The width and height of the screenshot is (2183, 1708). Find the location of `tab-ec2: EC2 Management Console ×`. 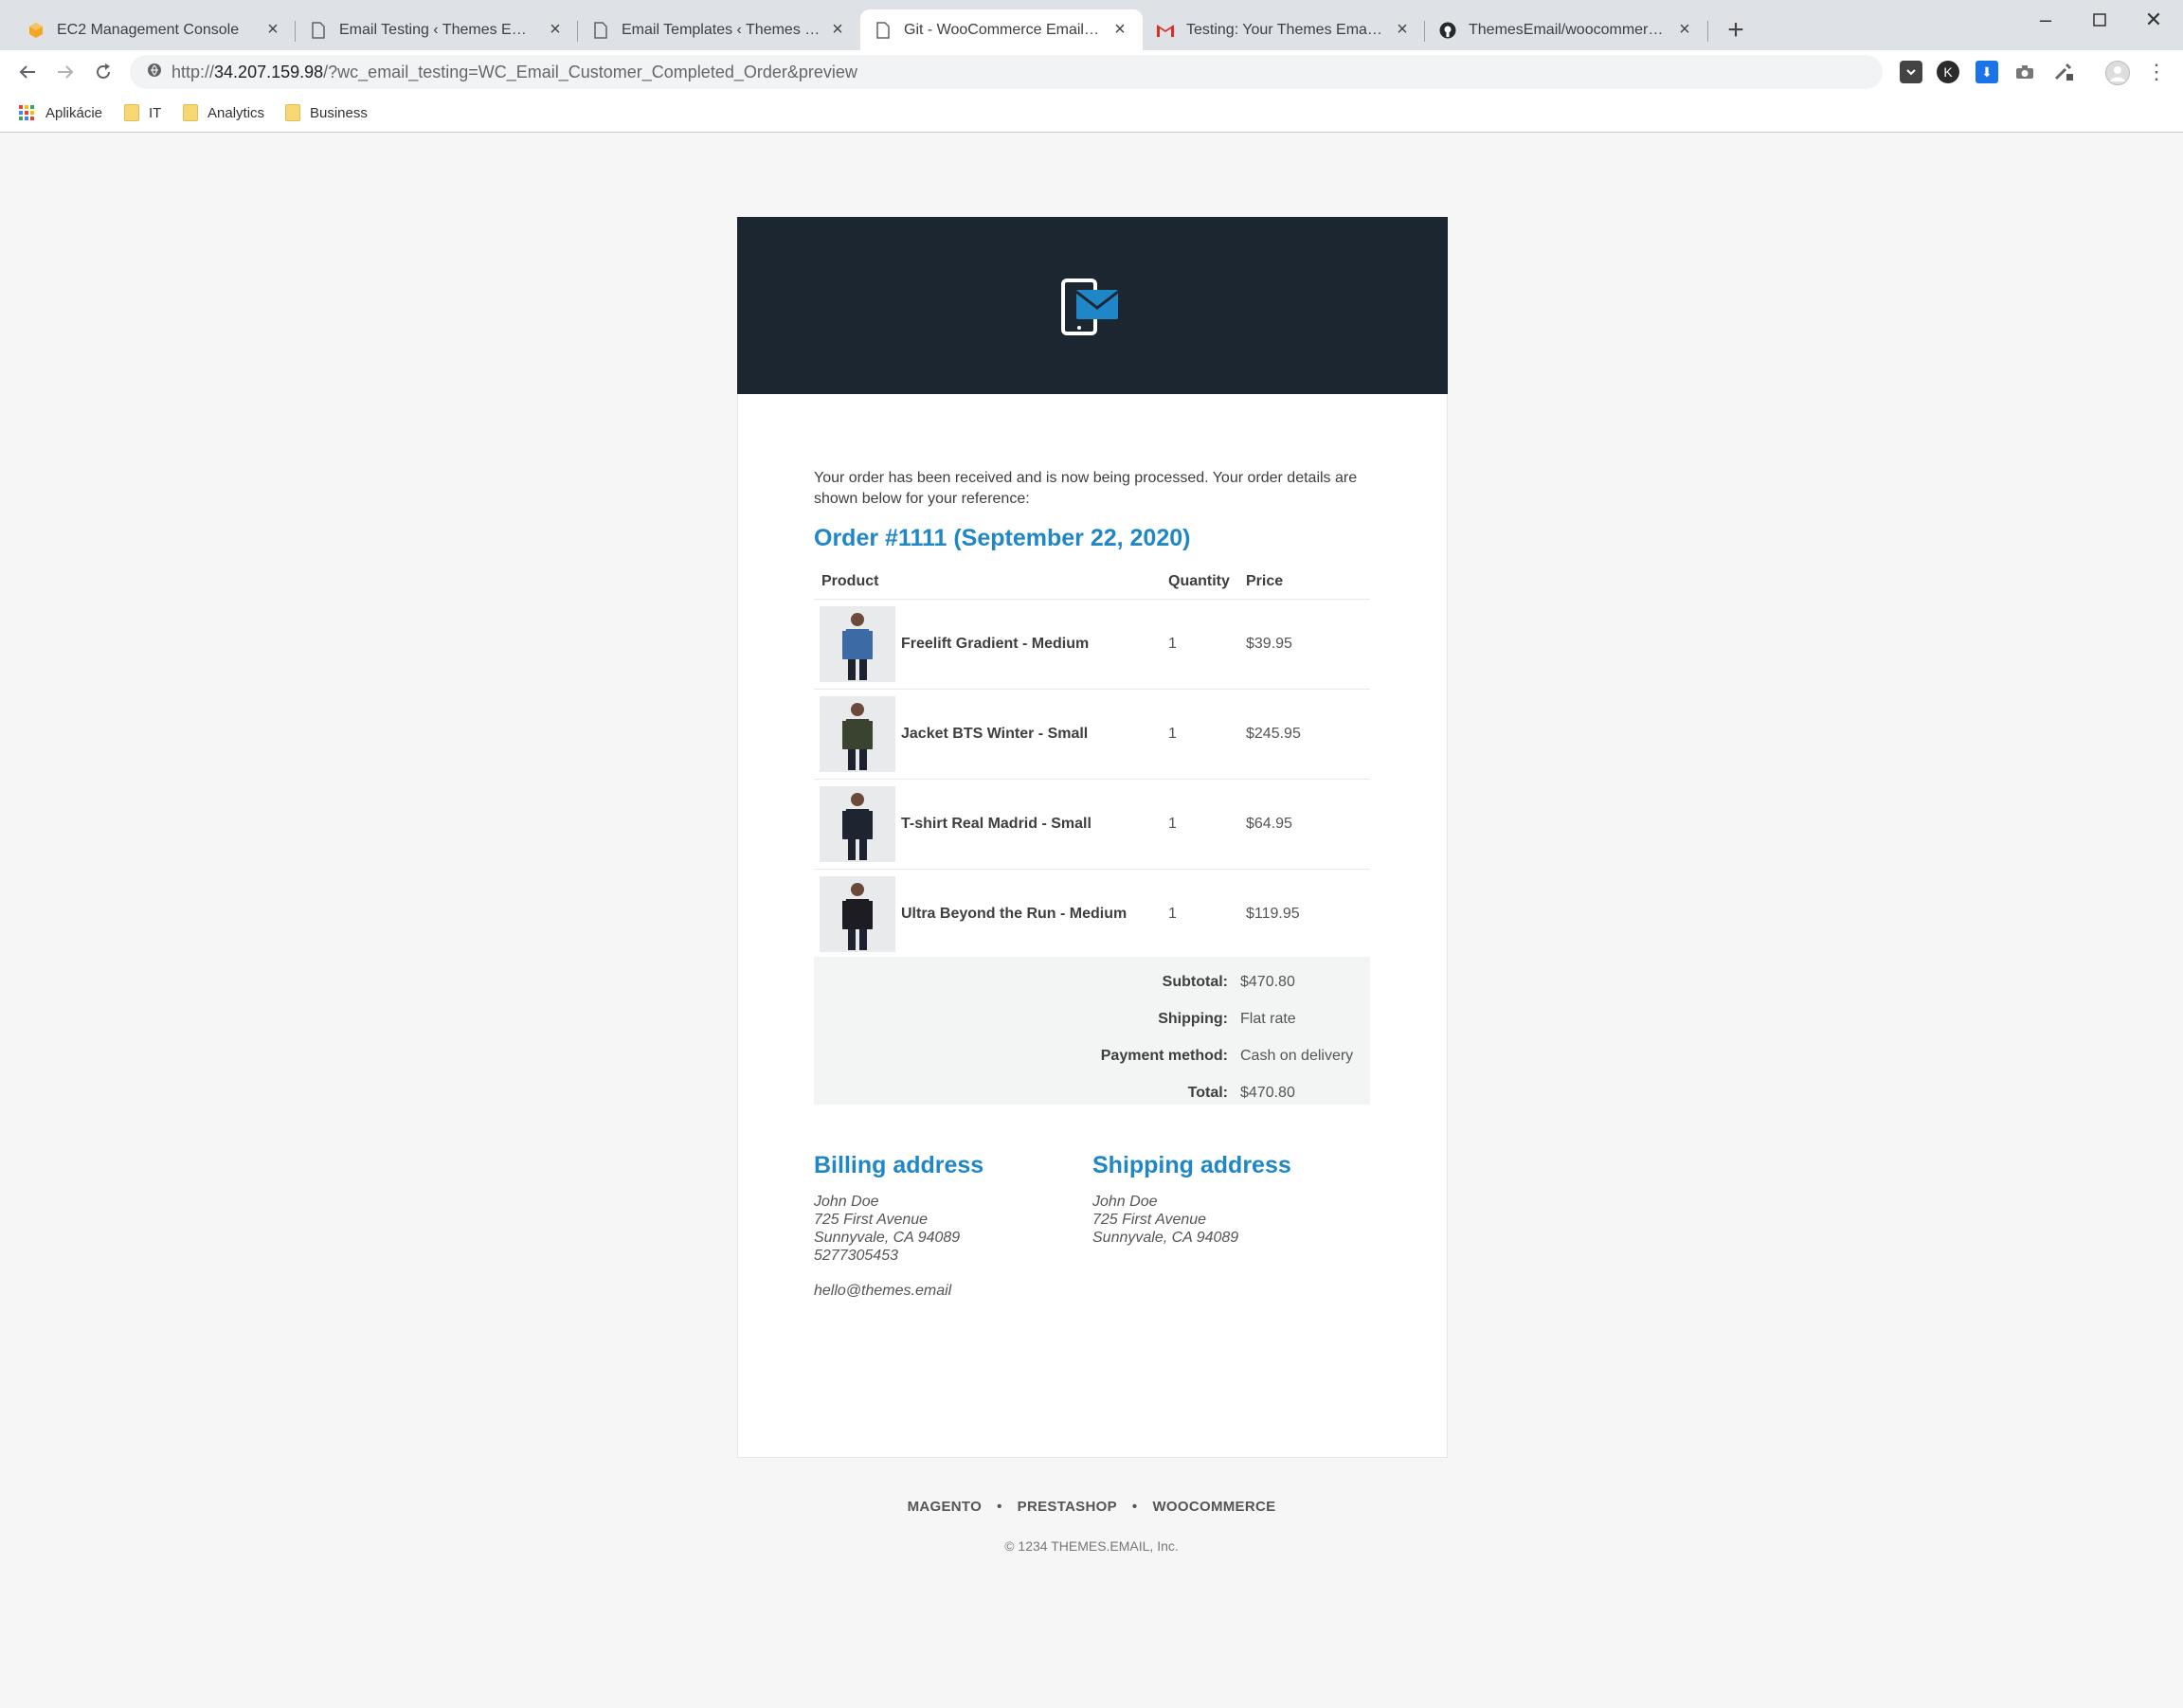

tab-ec2: EC2 Management Console × is located at coordinates (154, 29).